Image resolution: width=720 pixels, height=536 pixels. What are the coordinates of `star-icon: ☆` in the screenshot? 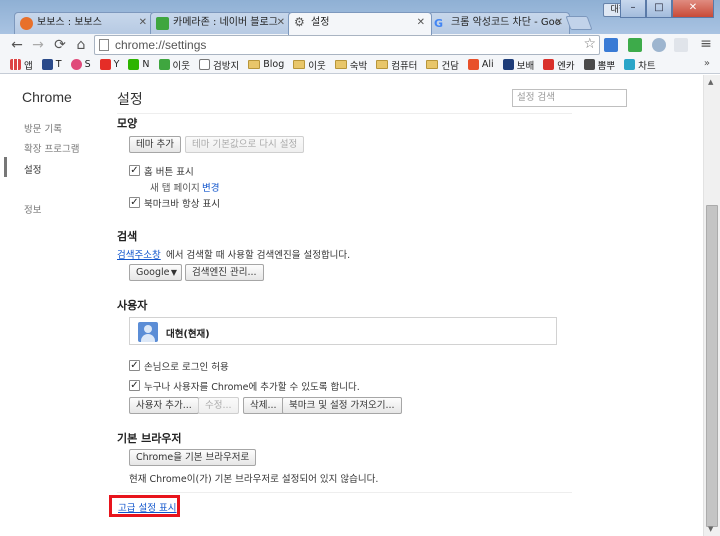 It's located at (589, 44).